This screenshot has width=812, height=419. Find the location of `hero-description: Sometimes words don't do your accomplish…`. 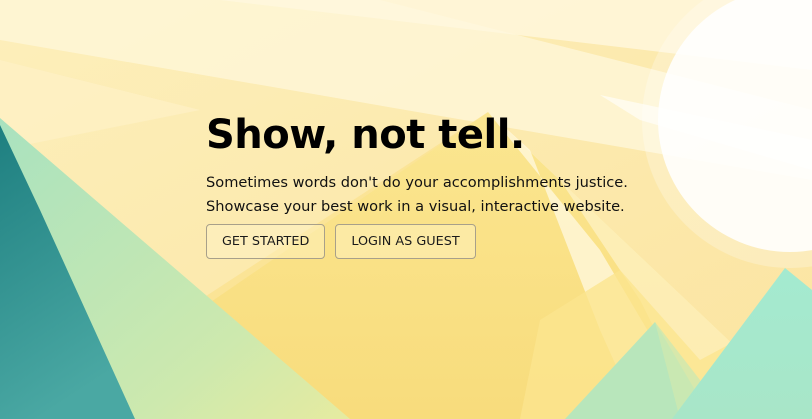

hero-description: Sometimes words don't do your accomplish… is located at coordinates (426, 195).